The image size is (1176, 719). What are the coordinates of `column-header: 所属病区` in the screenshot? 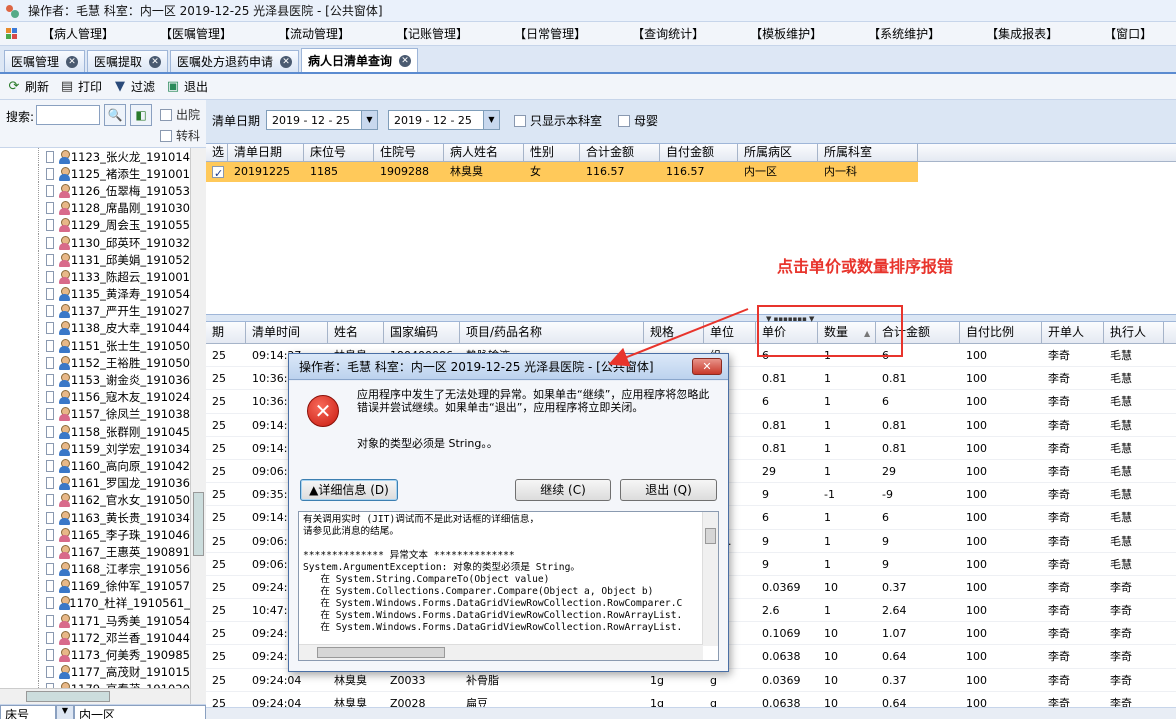 It's located at (778, 152).